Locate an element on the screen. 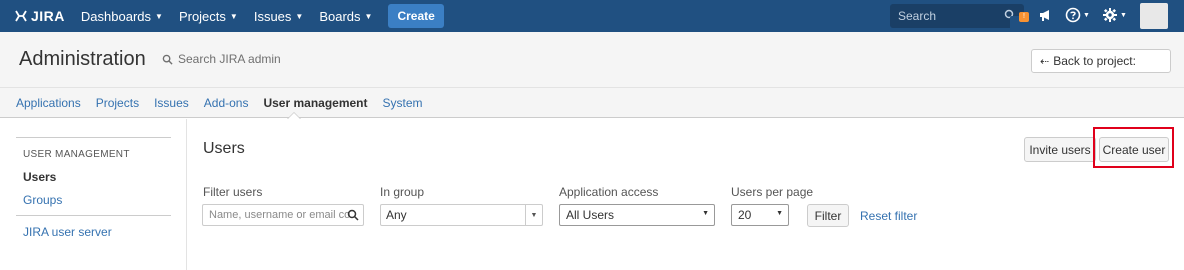 This screenshot has height=270, width=1184. nav-boards-label: Boards is located at coordinates (340, 16).